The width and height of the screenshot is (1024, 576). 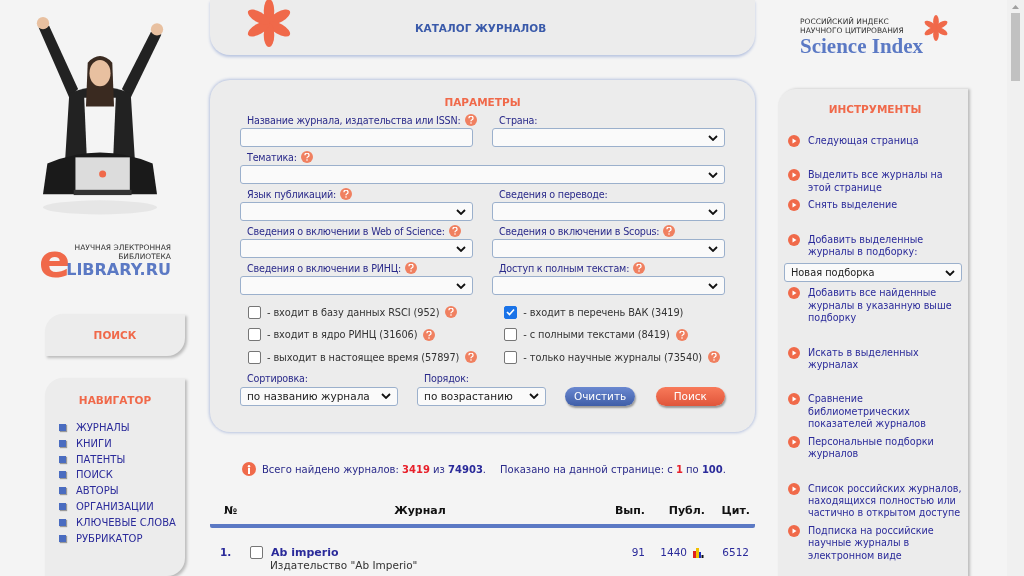 What do you see at coordinates (673, 553) in the screenshot?
I see `publications-count: 1440` at bounding box center [673, 553].